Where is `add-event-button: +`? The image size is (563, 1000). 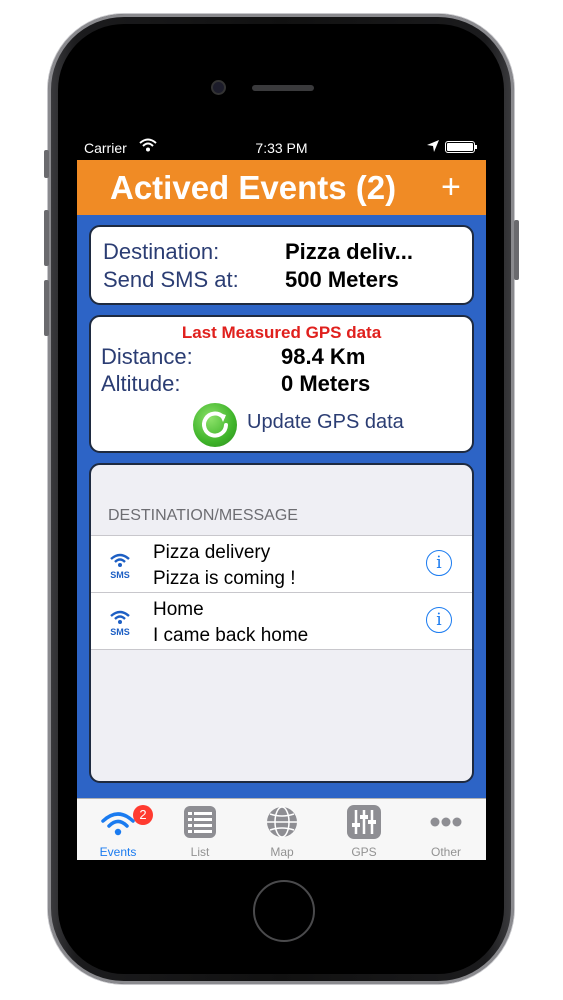
add-event-button: + is located at coordinates (451, 187).